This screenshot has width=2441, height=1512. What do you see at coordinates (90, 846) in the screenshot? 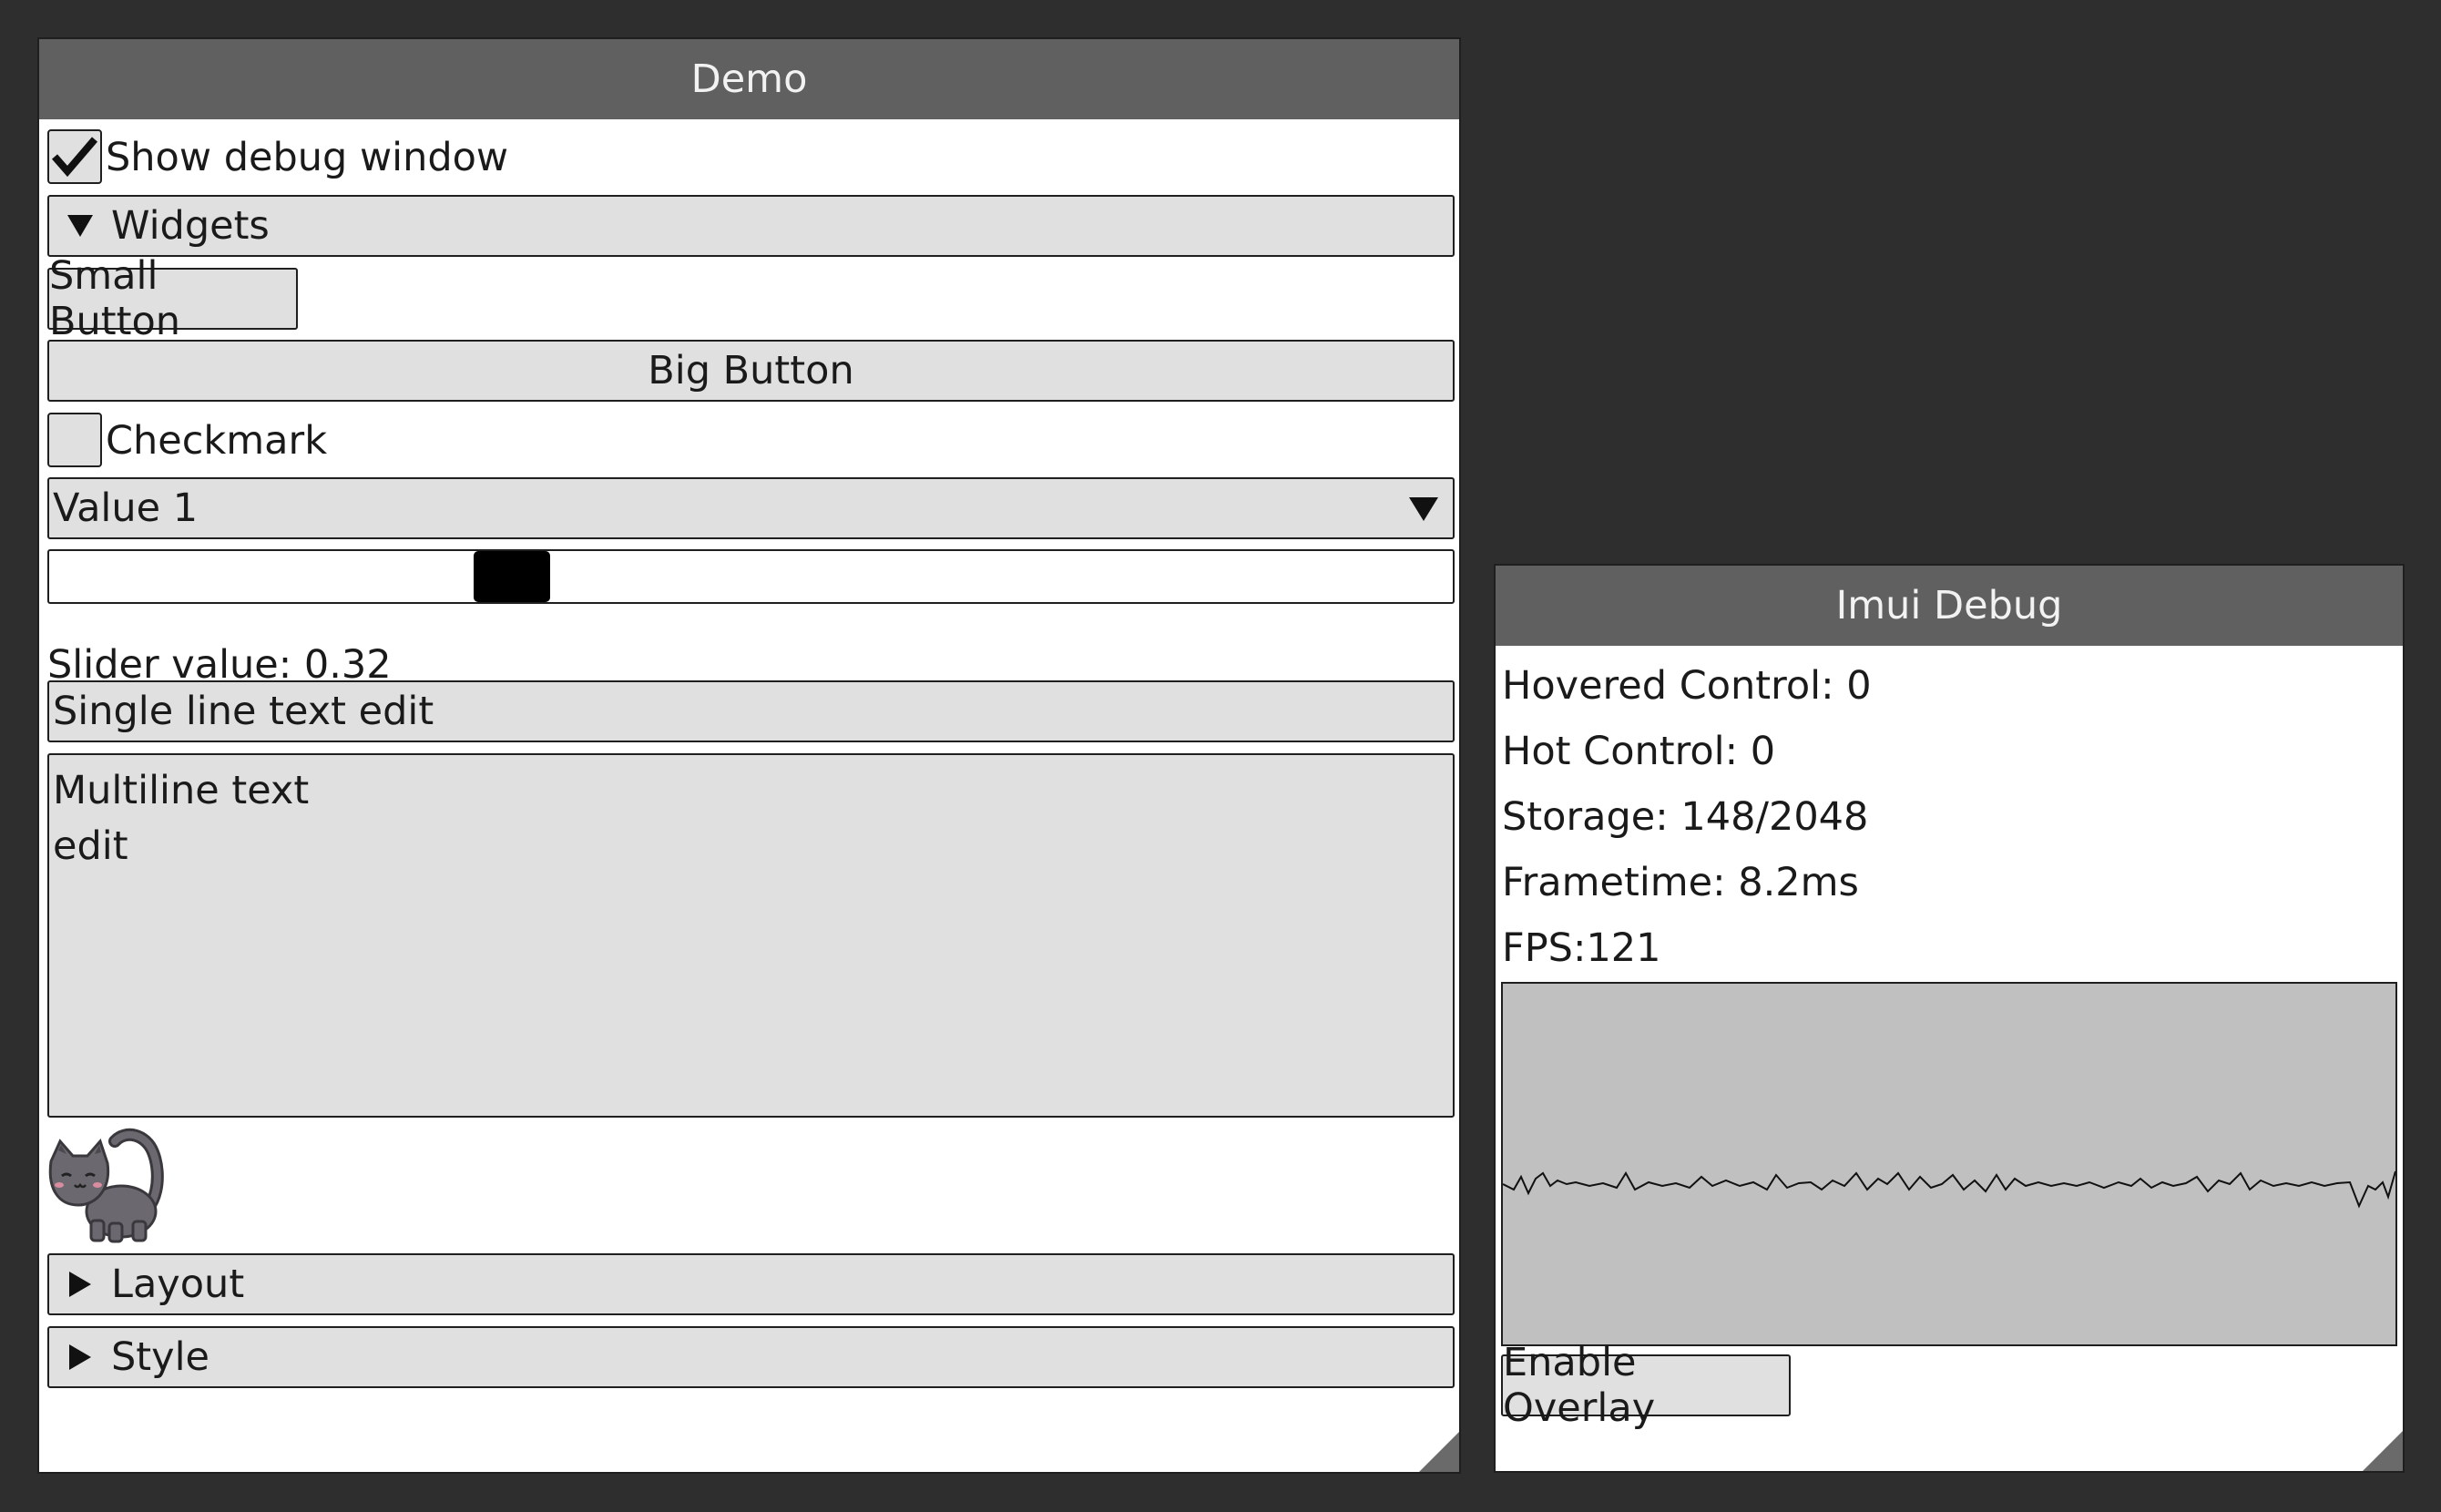
I see `multiline-text-line-2: edit` at bounding box center [90, 846].